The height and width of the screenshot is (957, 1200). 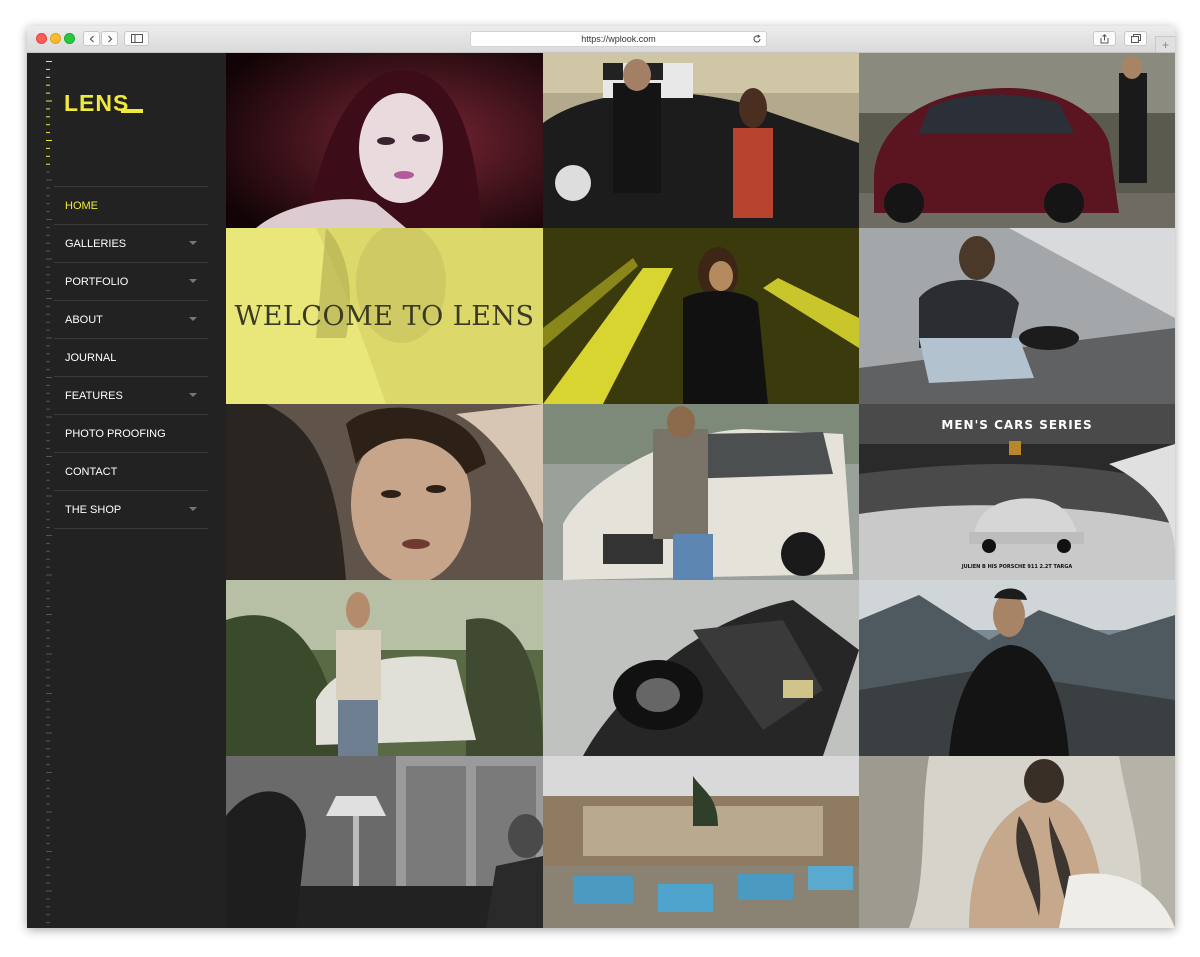 I want to click on promo-subtitle: JULIEN B HIS PORSCHE 911 2.2T TARGA, so click(x=1017, y=567).